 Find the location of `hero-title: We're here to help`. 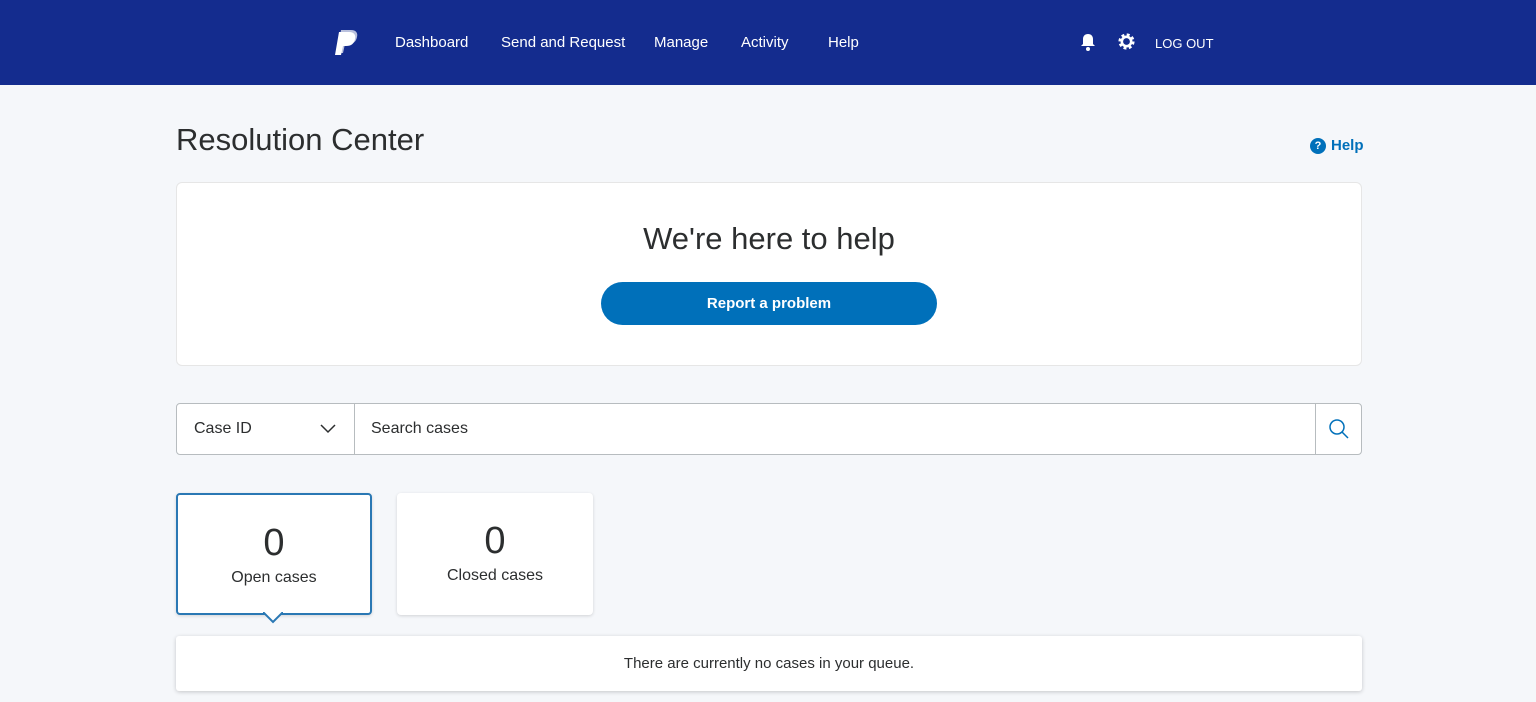

hero-title: We're here to help is located at coordinates (769, 238).